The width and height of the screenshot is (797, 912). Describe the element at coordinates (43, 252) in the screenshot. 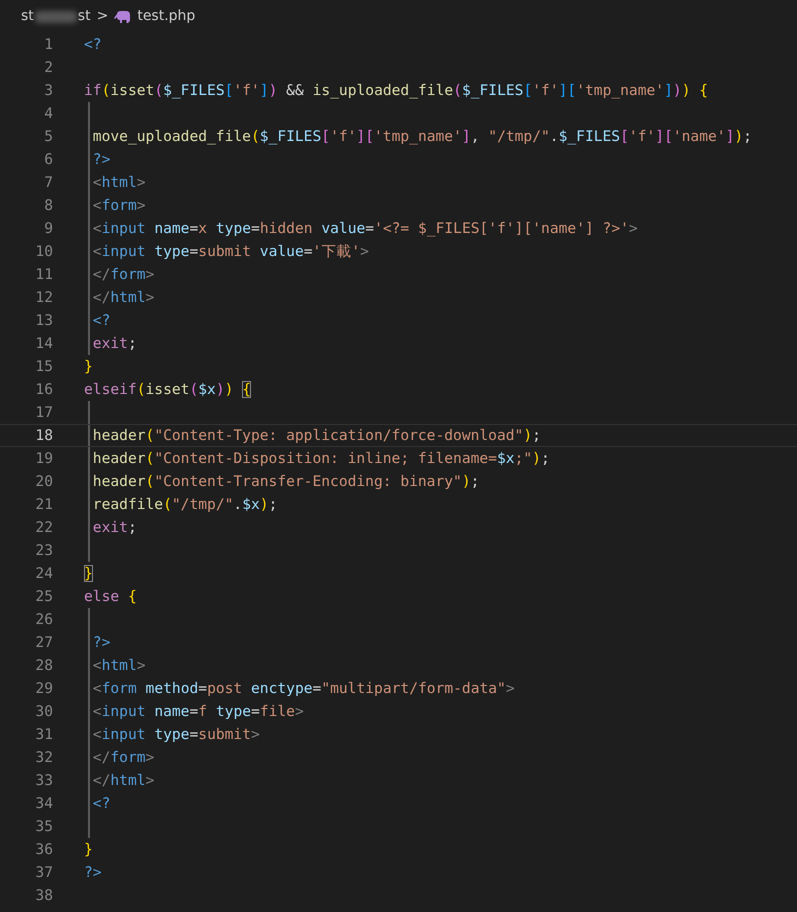

I see `line-number: 10` at that location.